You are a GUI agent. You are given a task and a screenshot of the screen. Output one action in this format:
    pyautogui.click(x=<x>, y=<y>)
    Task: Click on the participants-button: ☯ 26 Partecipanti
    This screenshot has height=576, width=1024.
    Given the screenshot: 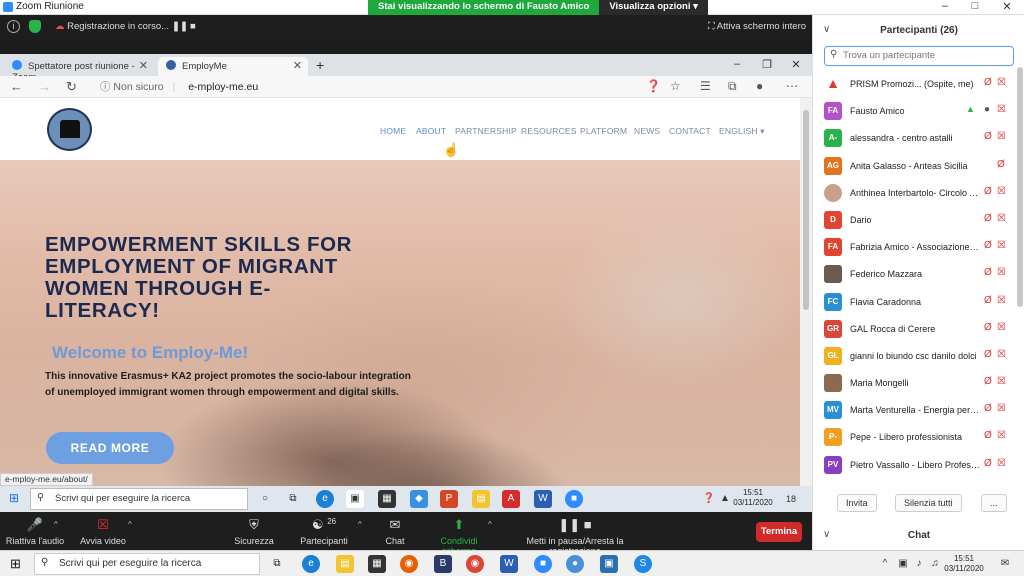 What is the action you would take?
    pyautogui.click(x=324, y=531)
    